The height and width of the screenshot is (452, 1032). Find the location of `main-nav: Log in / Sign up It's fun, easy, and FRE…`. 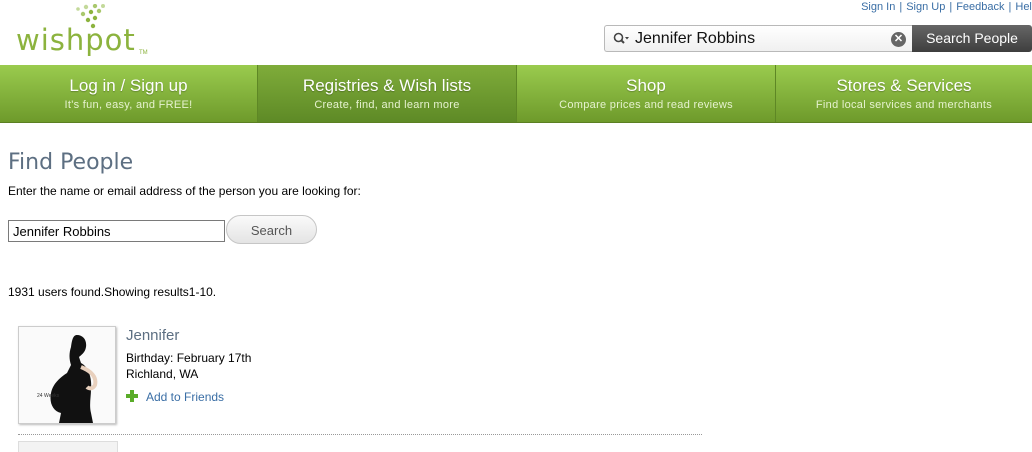

main-nav: Log in / Sign up It's fun, easy, and FRE… is located at coordinates (516, 94).